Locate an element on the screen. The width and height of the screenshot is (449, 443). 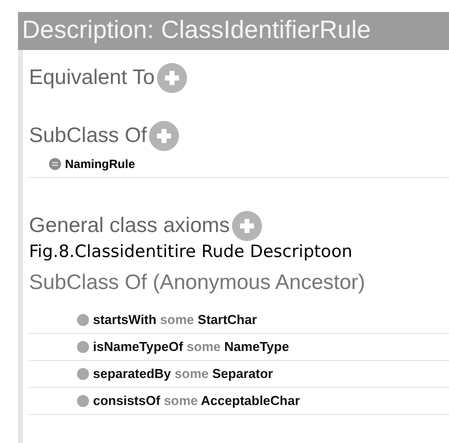
class-name: NamingRule is located at coordinates (100, 164).